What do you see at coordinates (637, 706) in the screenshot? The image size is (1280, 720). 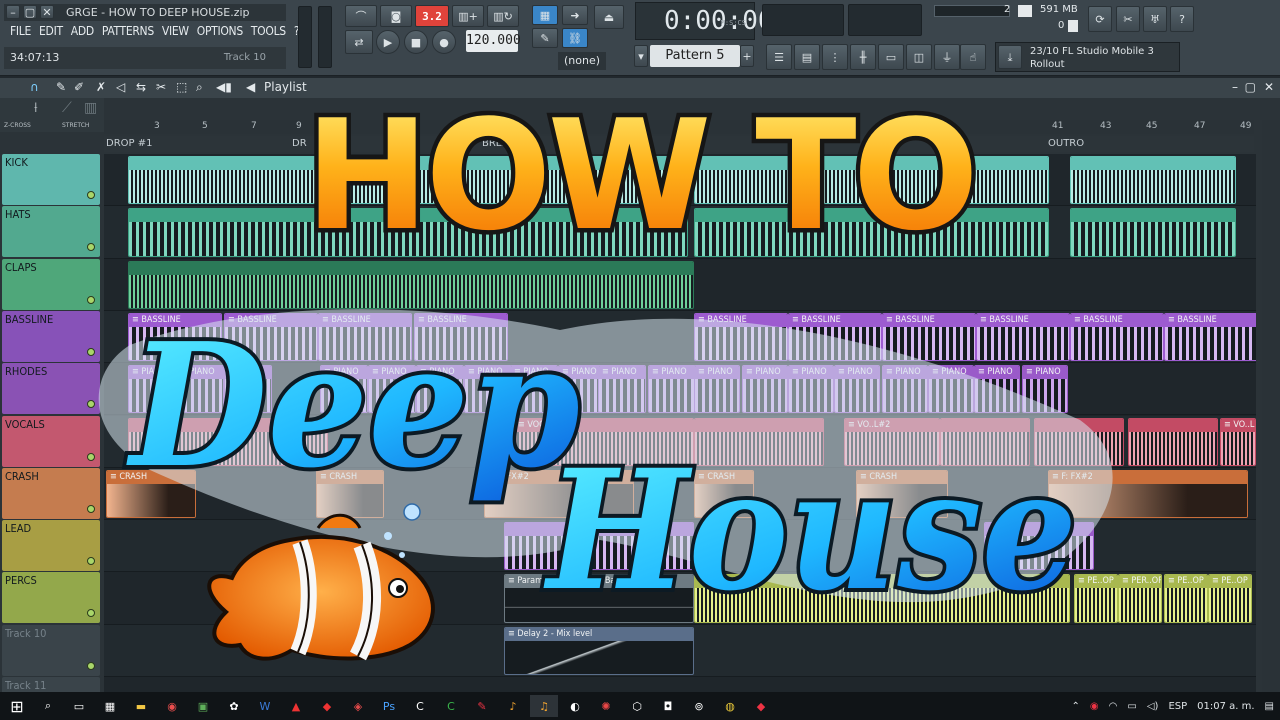 I see `unity-app-icon: ⬡` at bounding box center [637, 706].